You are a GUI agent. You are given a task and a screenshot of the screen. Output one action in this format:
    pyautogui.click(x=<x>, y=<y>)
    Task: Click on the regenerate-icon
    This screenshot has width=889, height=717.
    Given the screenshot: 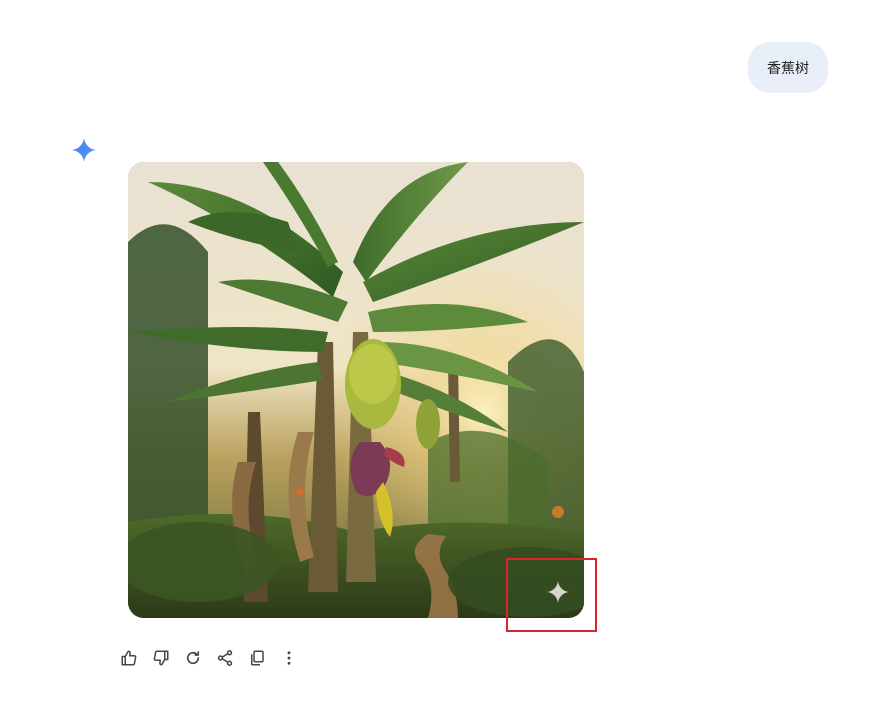 What is the action you would take?
    pyautogui.click(x=193, y=658)
    